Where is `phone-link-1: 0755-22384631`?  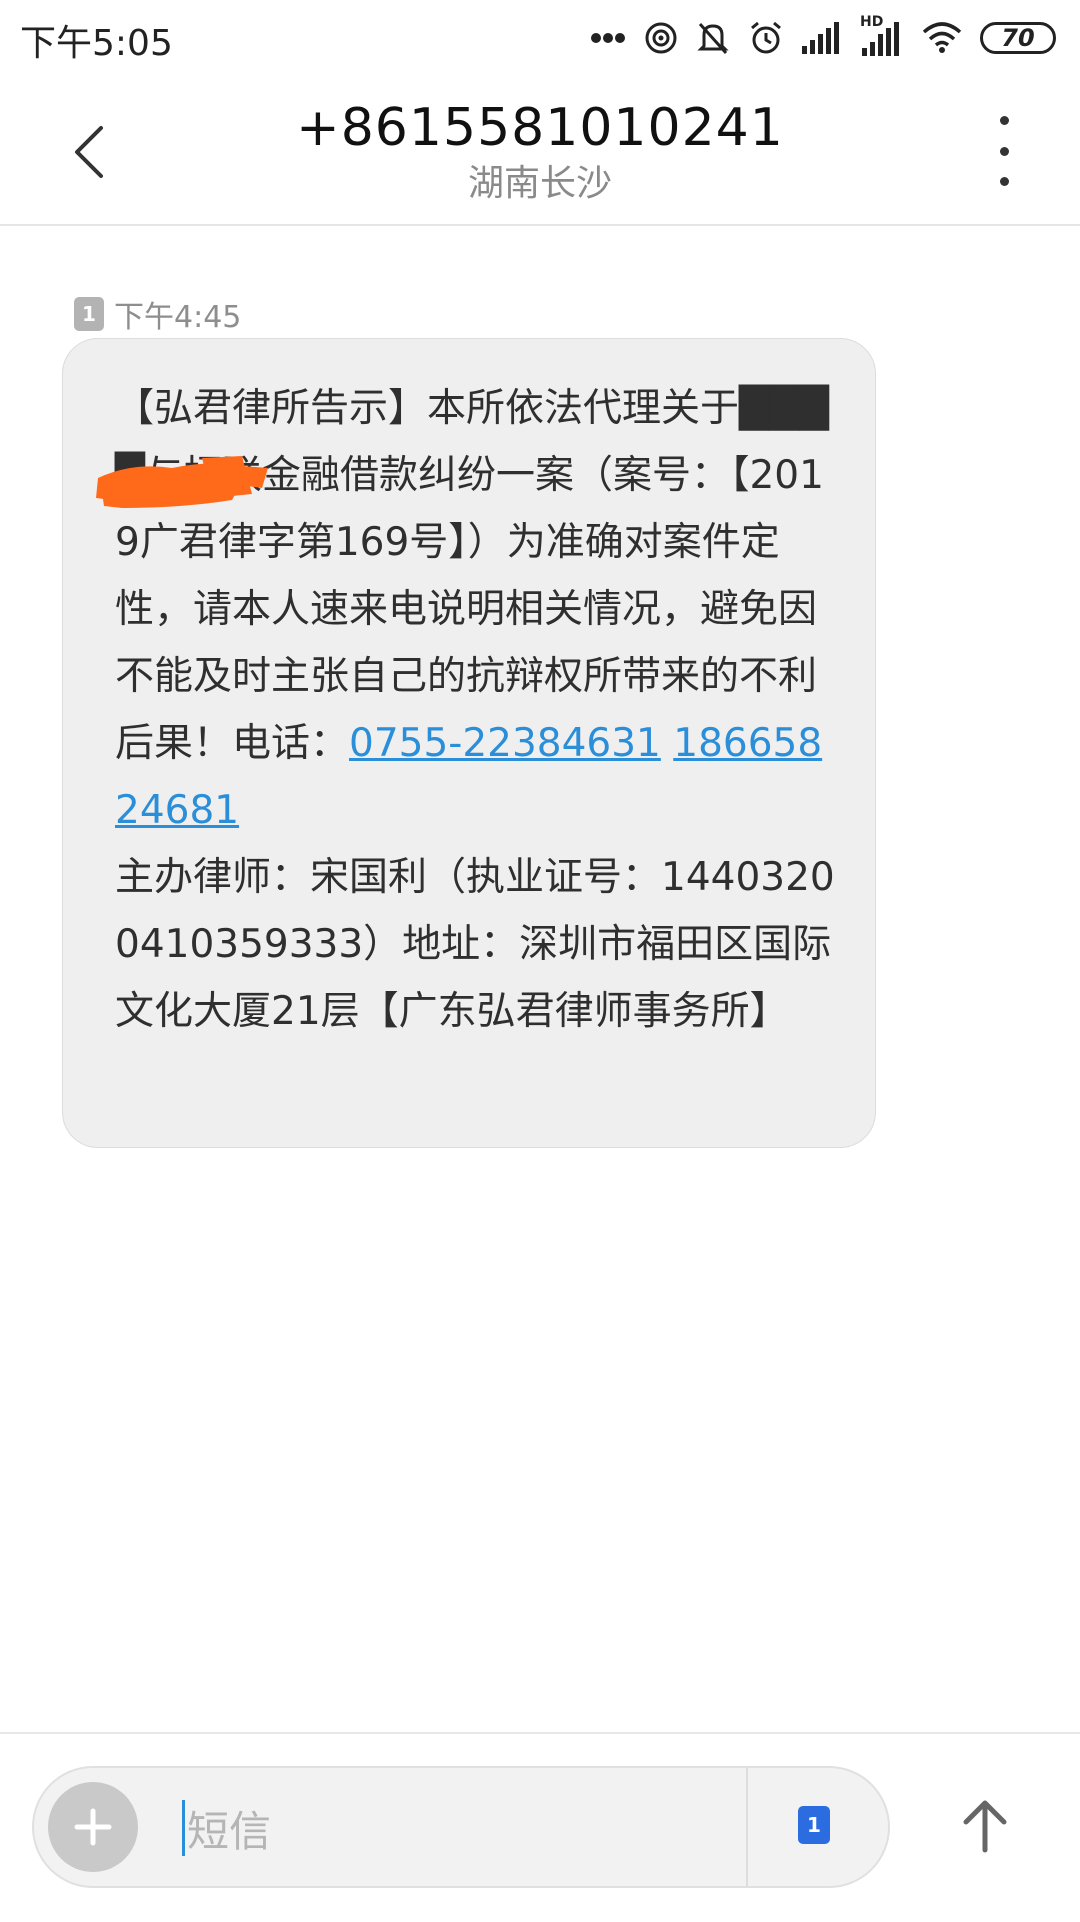 phone-link-1: 0755-22384631 is located at coordinates (505, 743).